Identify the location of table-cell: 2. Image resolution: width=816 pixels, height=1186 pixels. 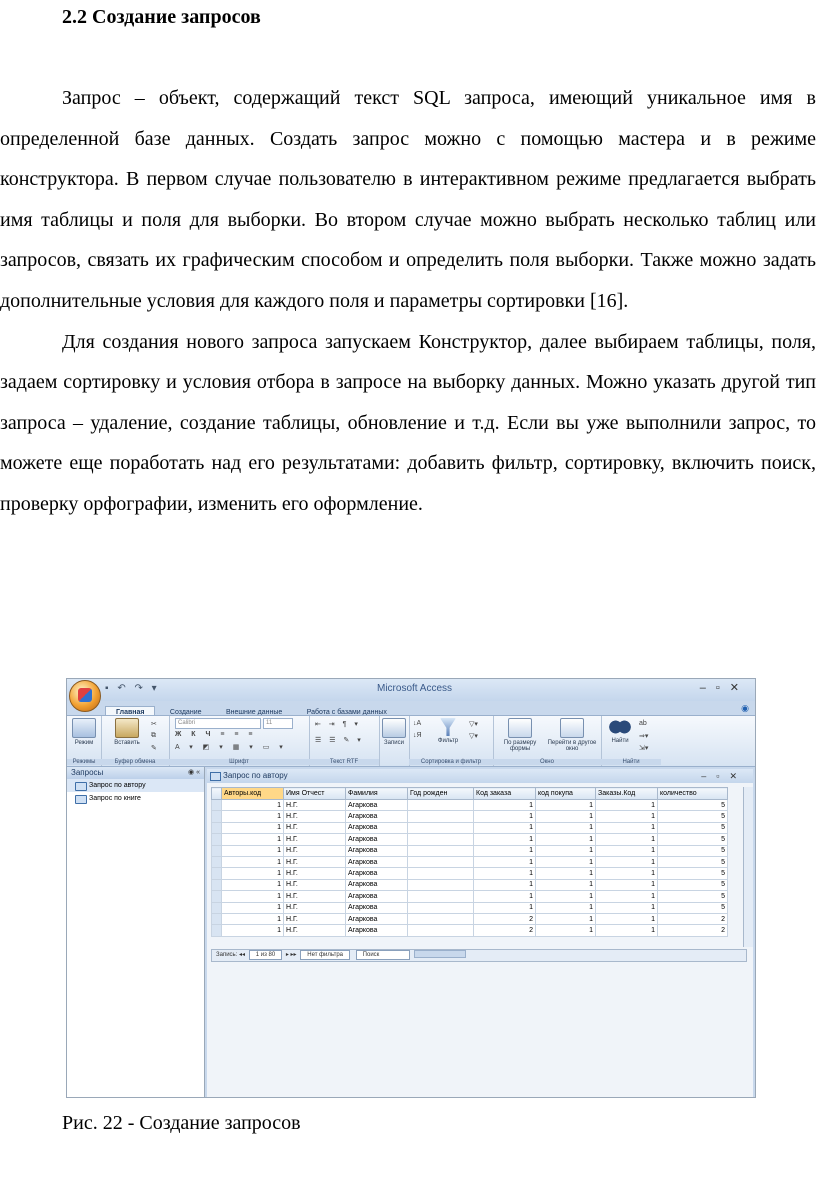
(692, 919).